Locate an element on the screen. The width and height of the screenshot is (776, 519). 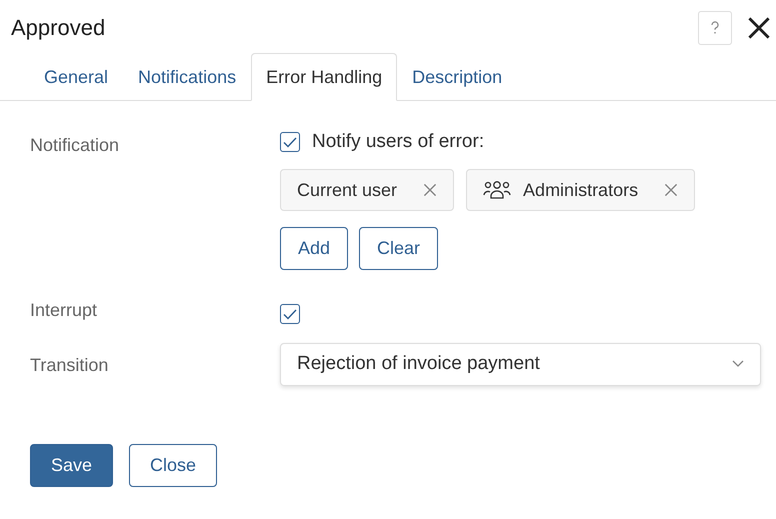
recipient-name: Current user is located at coordinates (347, 190).